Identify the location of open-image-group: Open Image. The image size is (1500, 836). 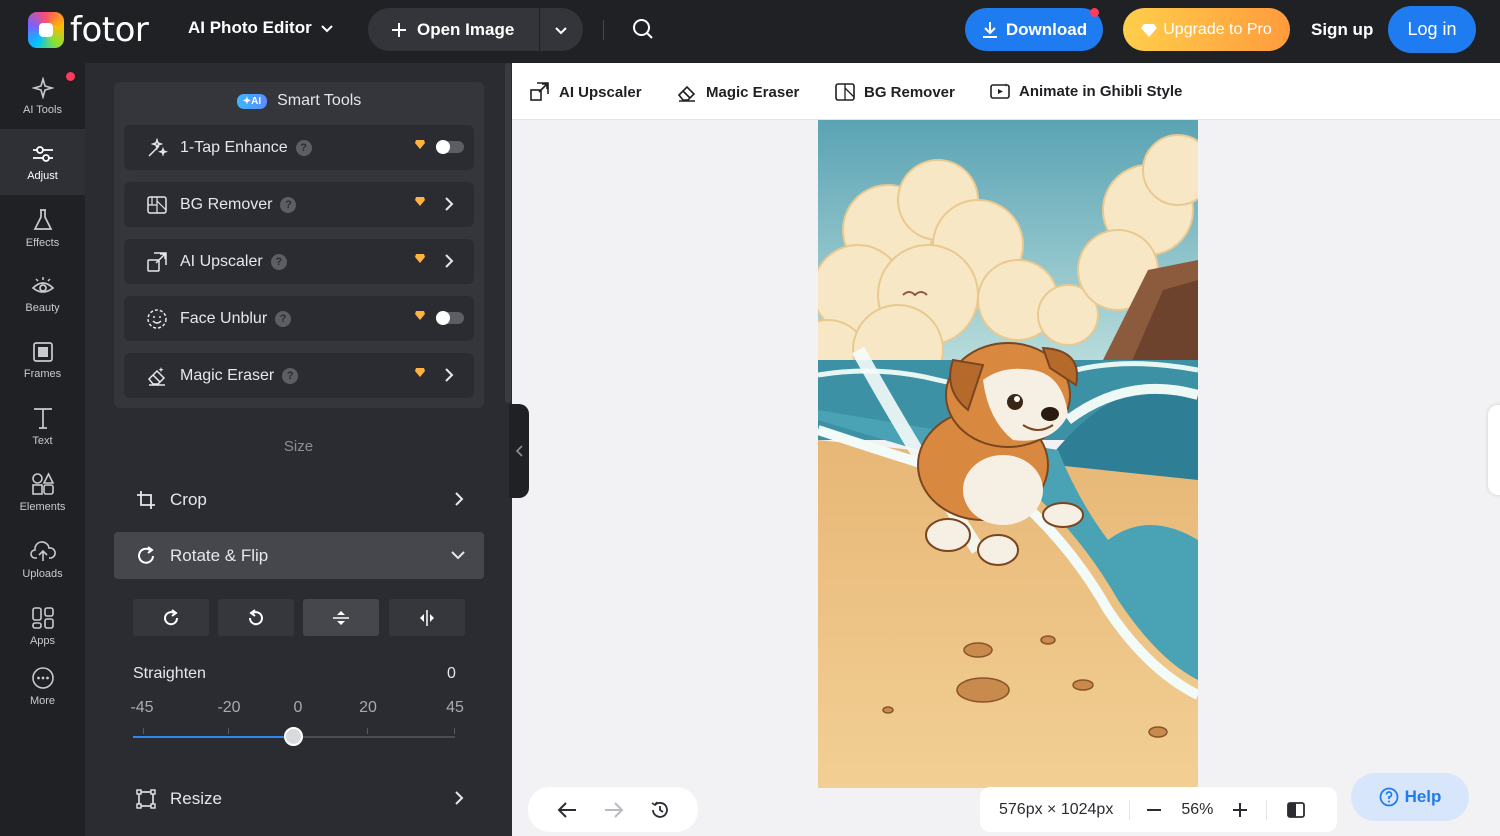
(475, 29).